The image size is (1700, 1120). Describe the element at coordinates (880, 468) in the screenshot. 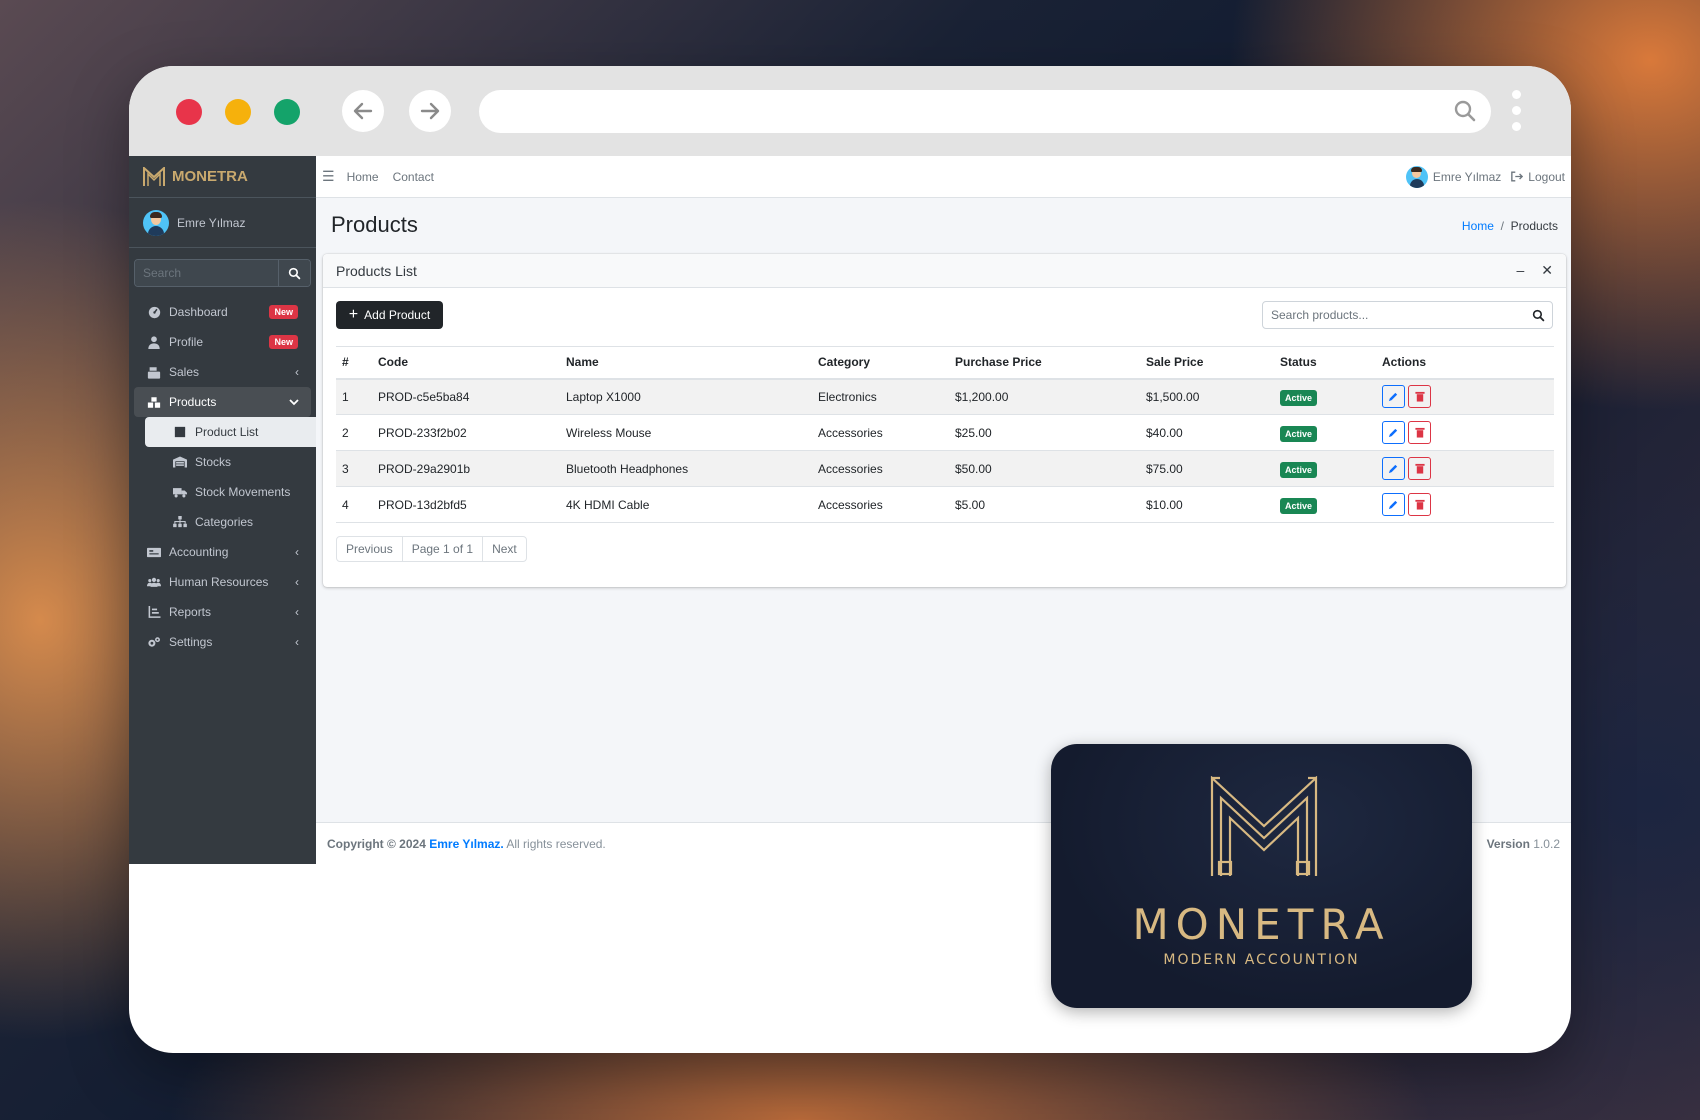

I see `cell-category: Accessories` at that location.